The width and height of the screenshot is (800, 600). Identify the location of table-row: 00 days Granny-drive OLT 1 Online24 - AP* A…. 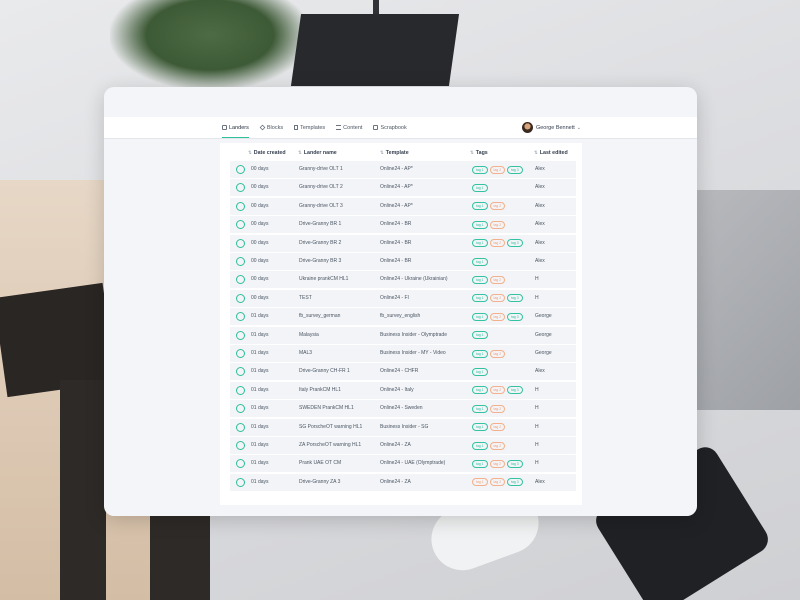
(403, 169).